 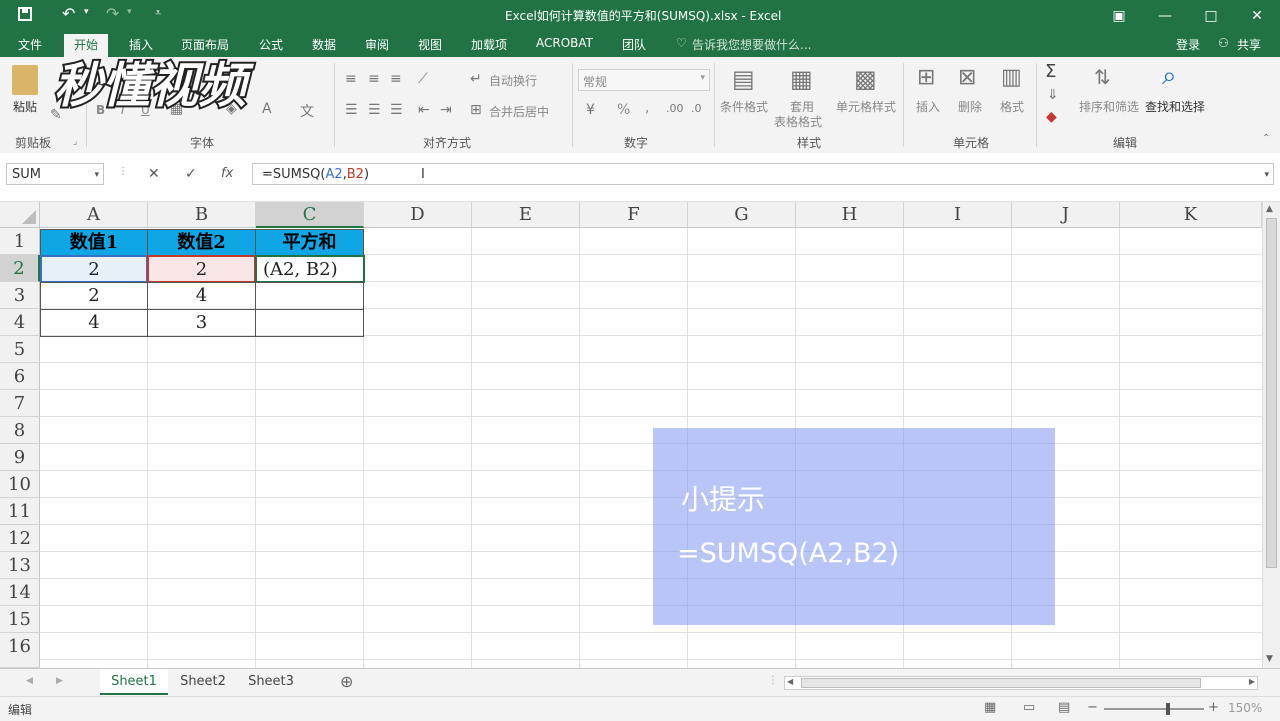 What do you see at coordinates (418, 215) in the screenshot?
I see `col-header-d: D` at bounding box center [418, 215].